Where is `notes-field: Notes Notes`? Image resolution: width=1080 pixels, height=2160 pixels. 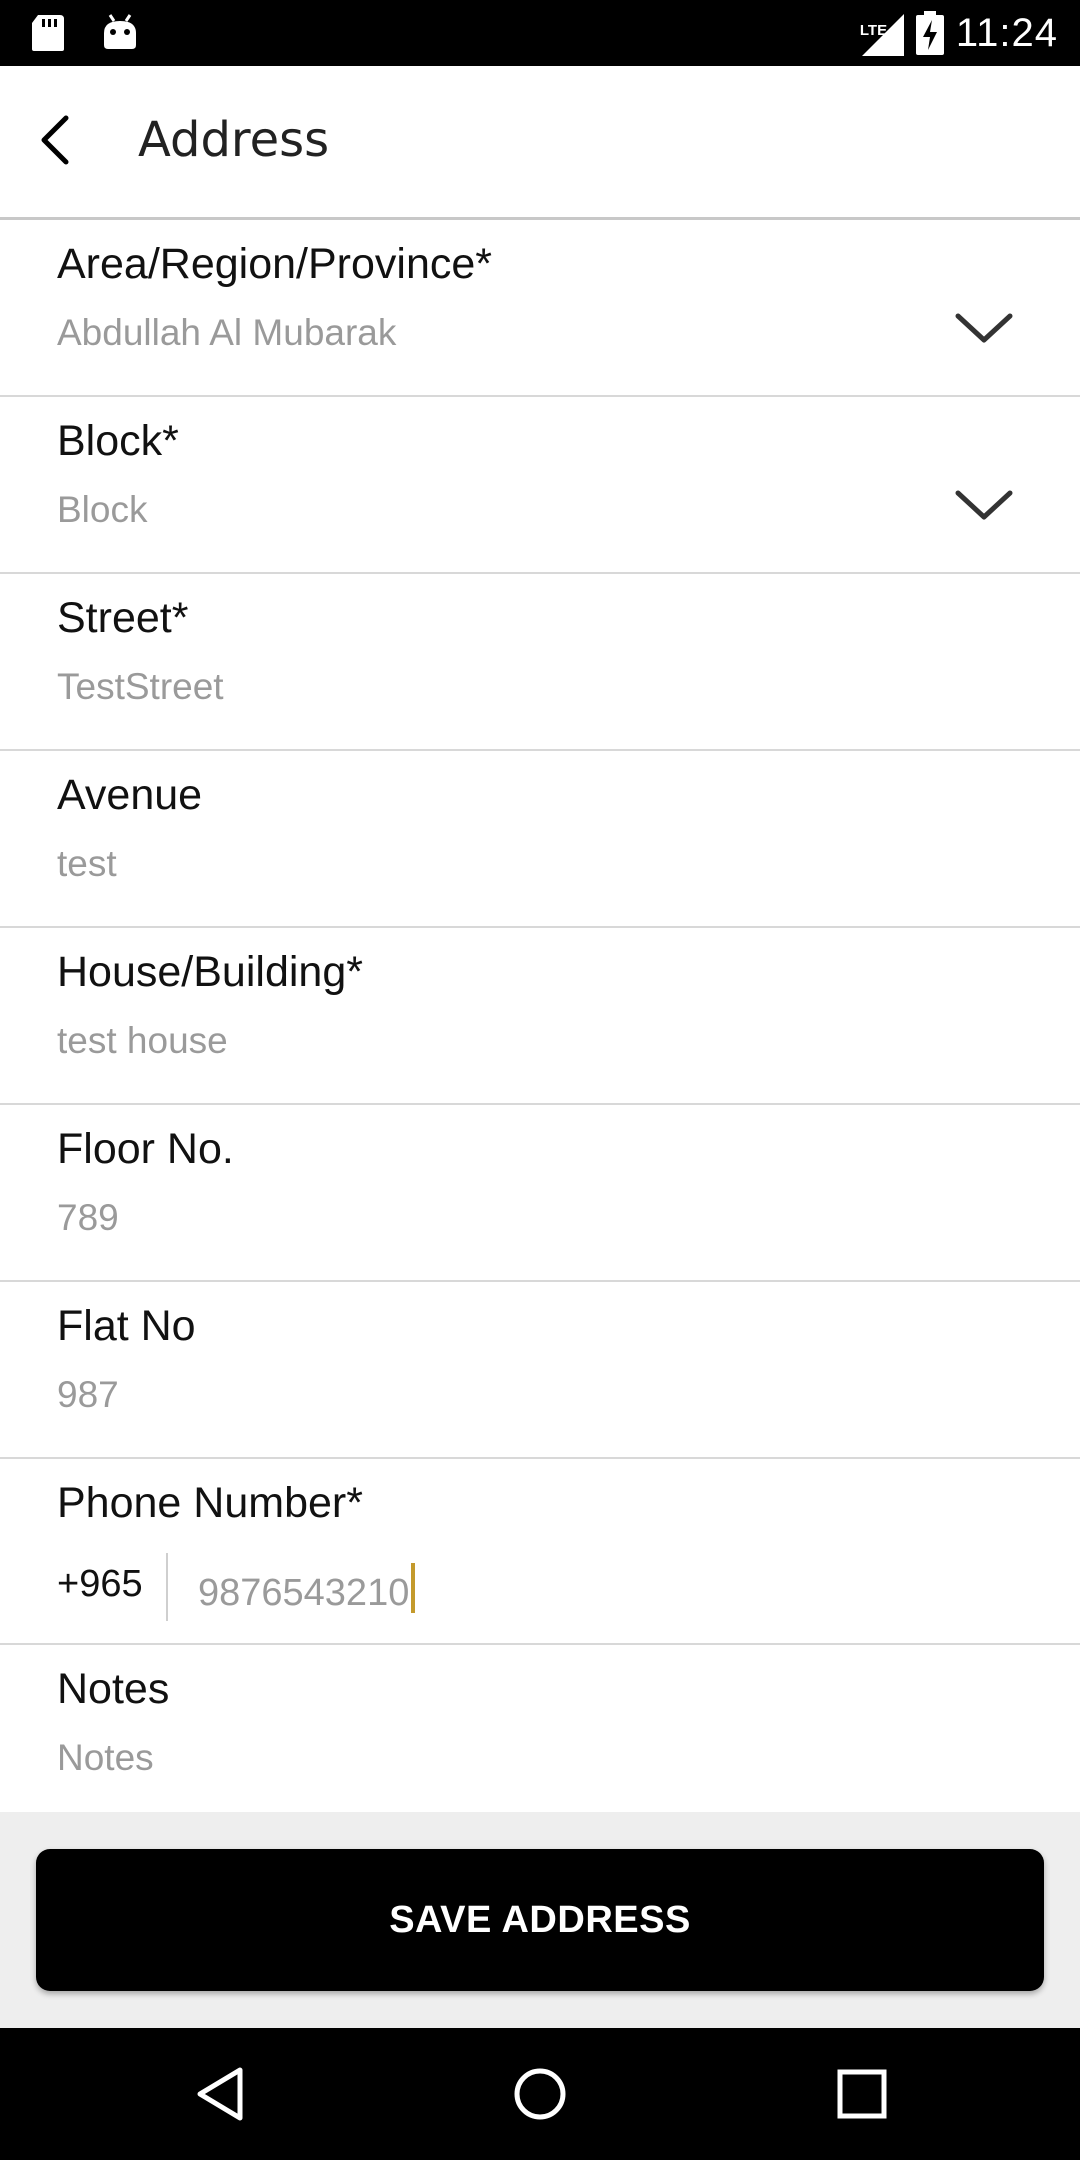 notes-field: Notes Notes is located at coordinates (540, 1733).